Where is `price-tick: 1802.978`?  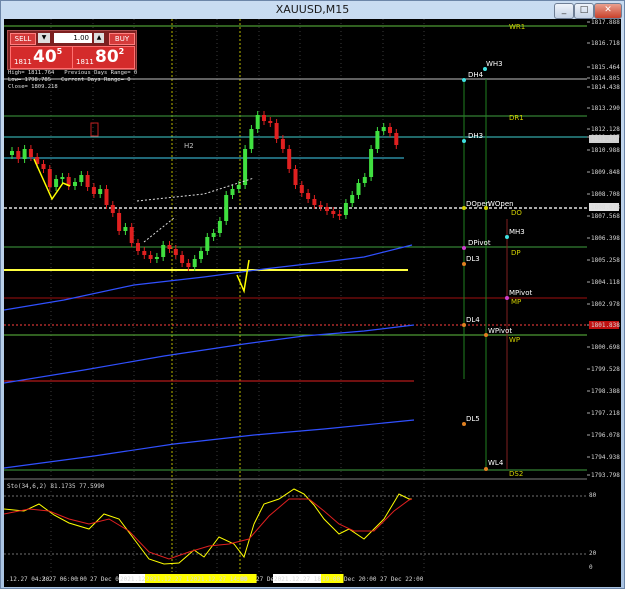 price-tick: 1802.978 is located at coordinates (605, 304).